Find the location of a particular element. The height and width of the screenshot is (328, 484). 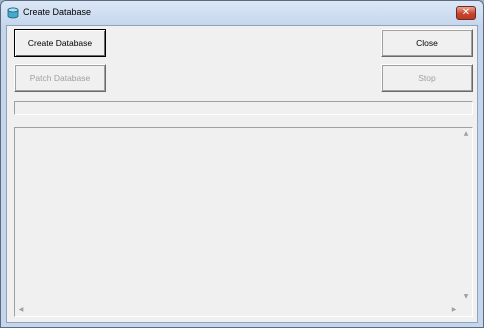

window-title: Create Database is located at coordinates (57, 12).